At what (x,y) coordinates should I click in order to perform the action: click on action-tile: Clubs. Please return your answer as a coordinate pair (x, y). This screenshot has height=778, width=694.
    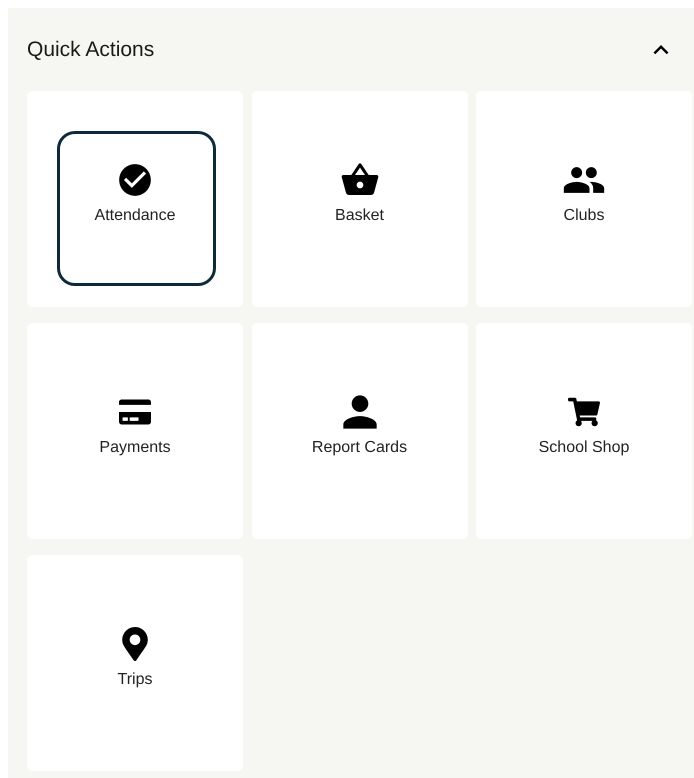
    Looking at the image, I should click on (584, 199).